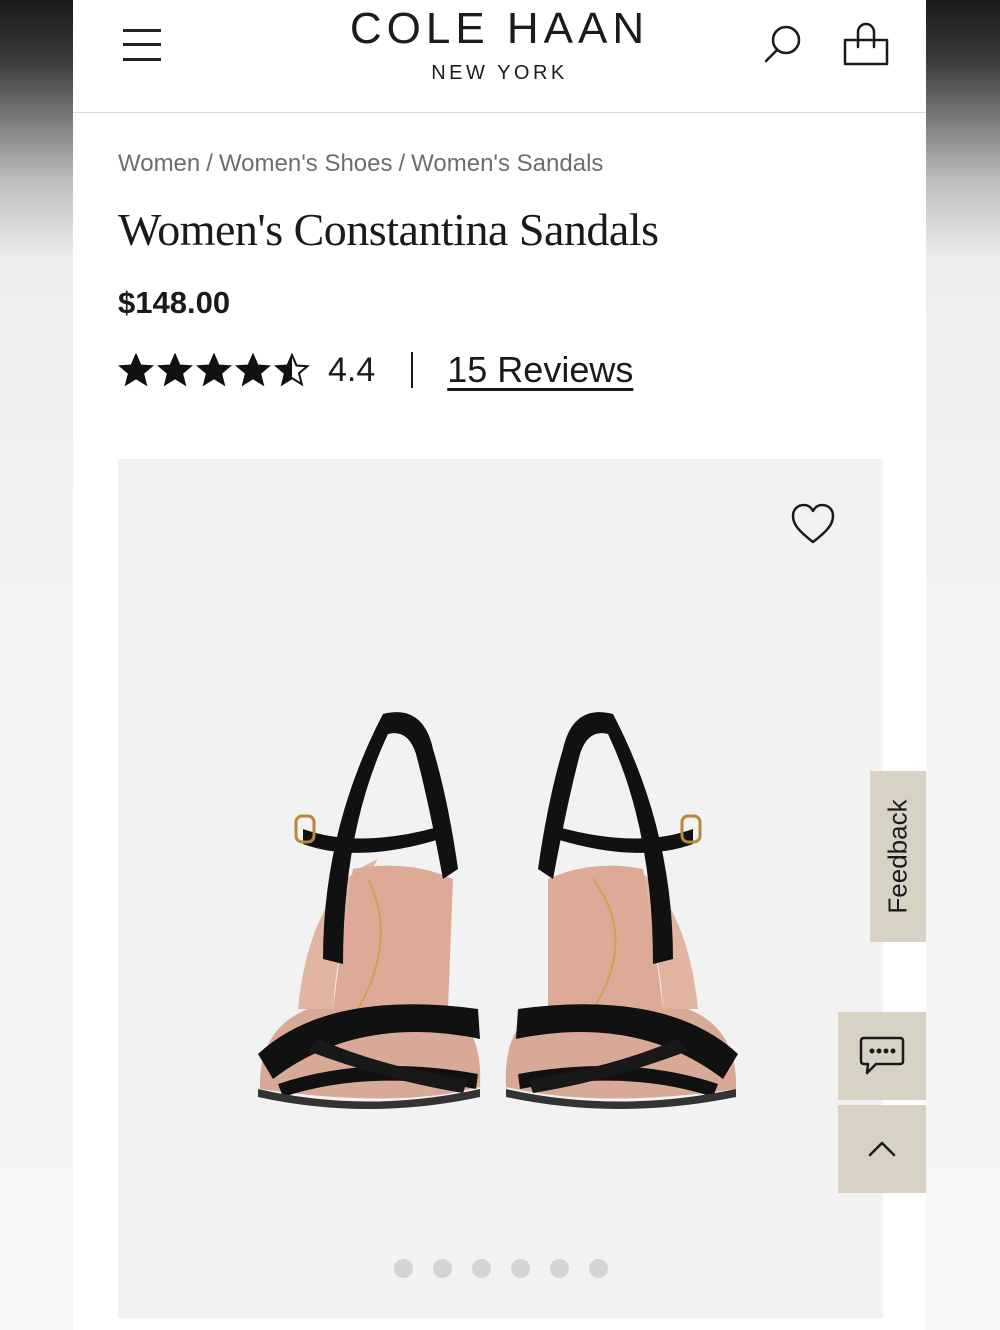  What do you see at coordinates (499, 56) in the screenshot?
I see `site-header: COLE HAAN NEW YORK` at bounding box center [499, 56].